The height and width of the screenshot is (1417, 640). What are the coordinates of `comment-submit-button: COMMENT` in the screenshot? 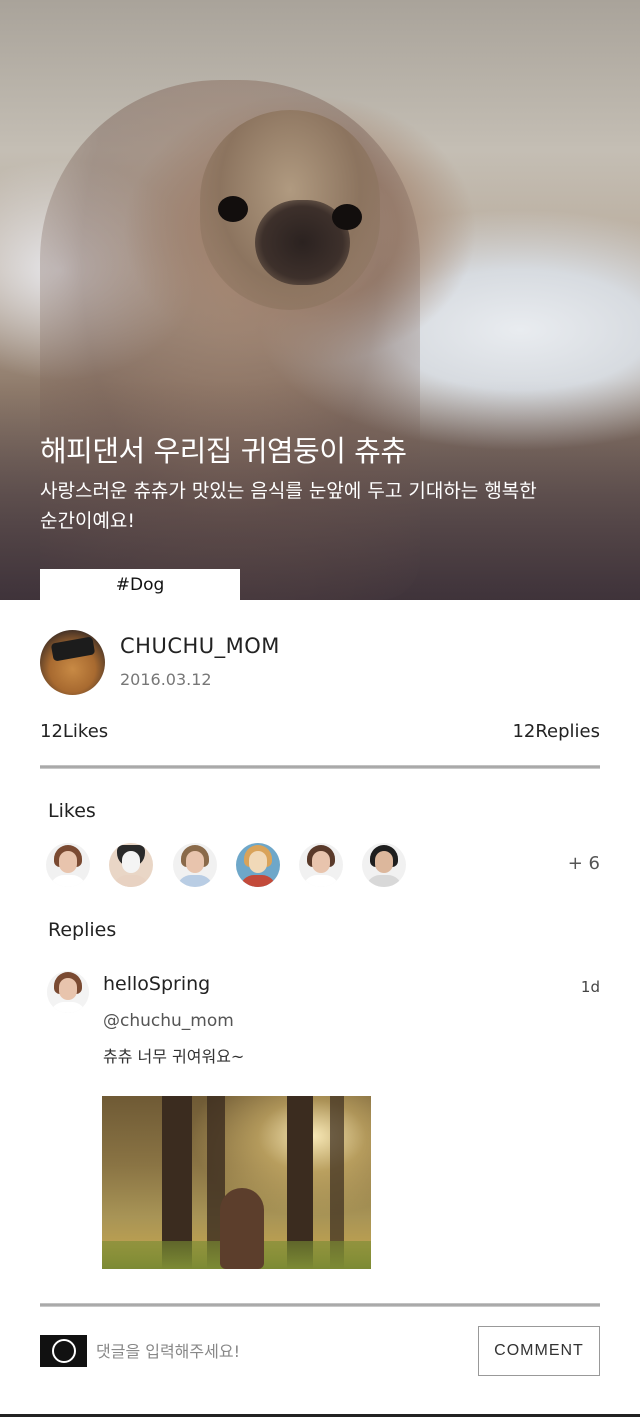 It's located at (539, 1351).